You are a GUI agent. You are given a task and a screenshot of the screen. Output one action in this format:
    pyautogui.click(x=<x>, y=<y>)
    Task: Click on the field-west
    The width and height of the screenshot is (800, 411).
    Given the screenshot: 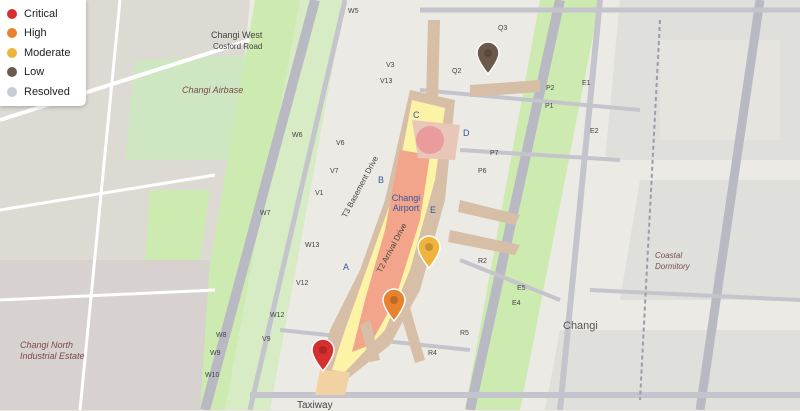 What is the action you would take?
    pyautogui.click(x=177, y=225)
    